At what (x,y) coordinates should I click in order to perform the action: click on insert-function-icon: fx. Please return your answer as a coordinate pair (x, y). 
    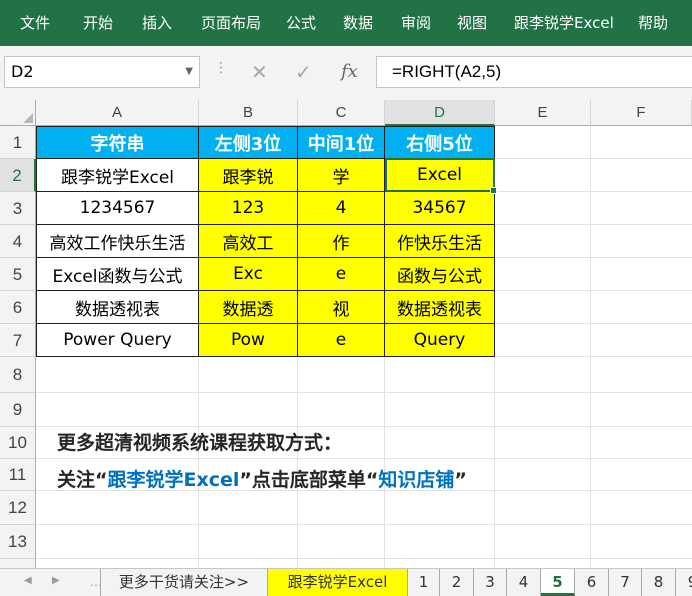
    Looking at the image, I should click on (349, 72).